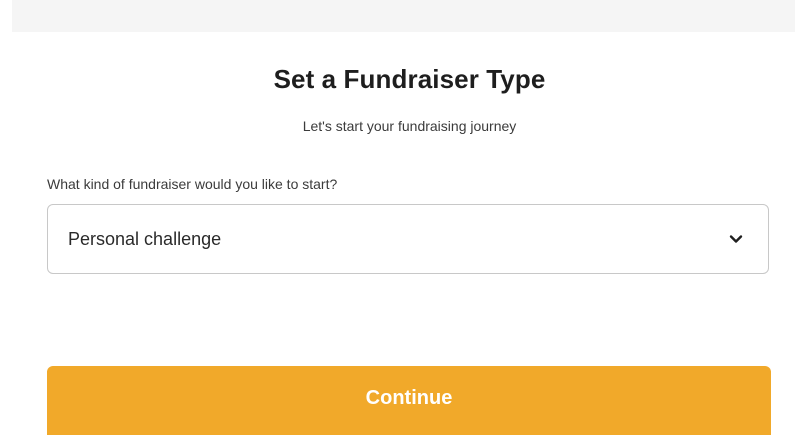  What do you see at coordinates (408, 239) in the screenshot?
I see `fundraiser-type-select: Personal challenge` at bounding box center [408, 239].